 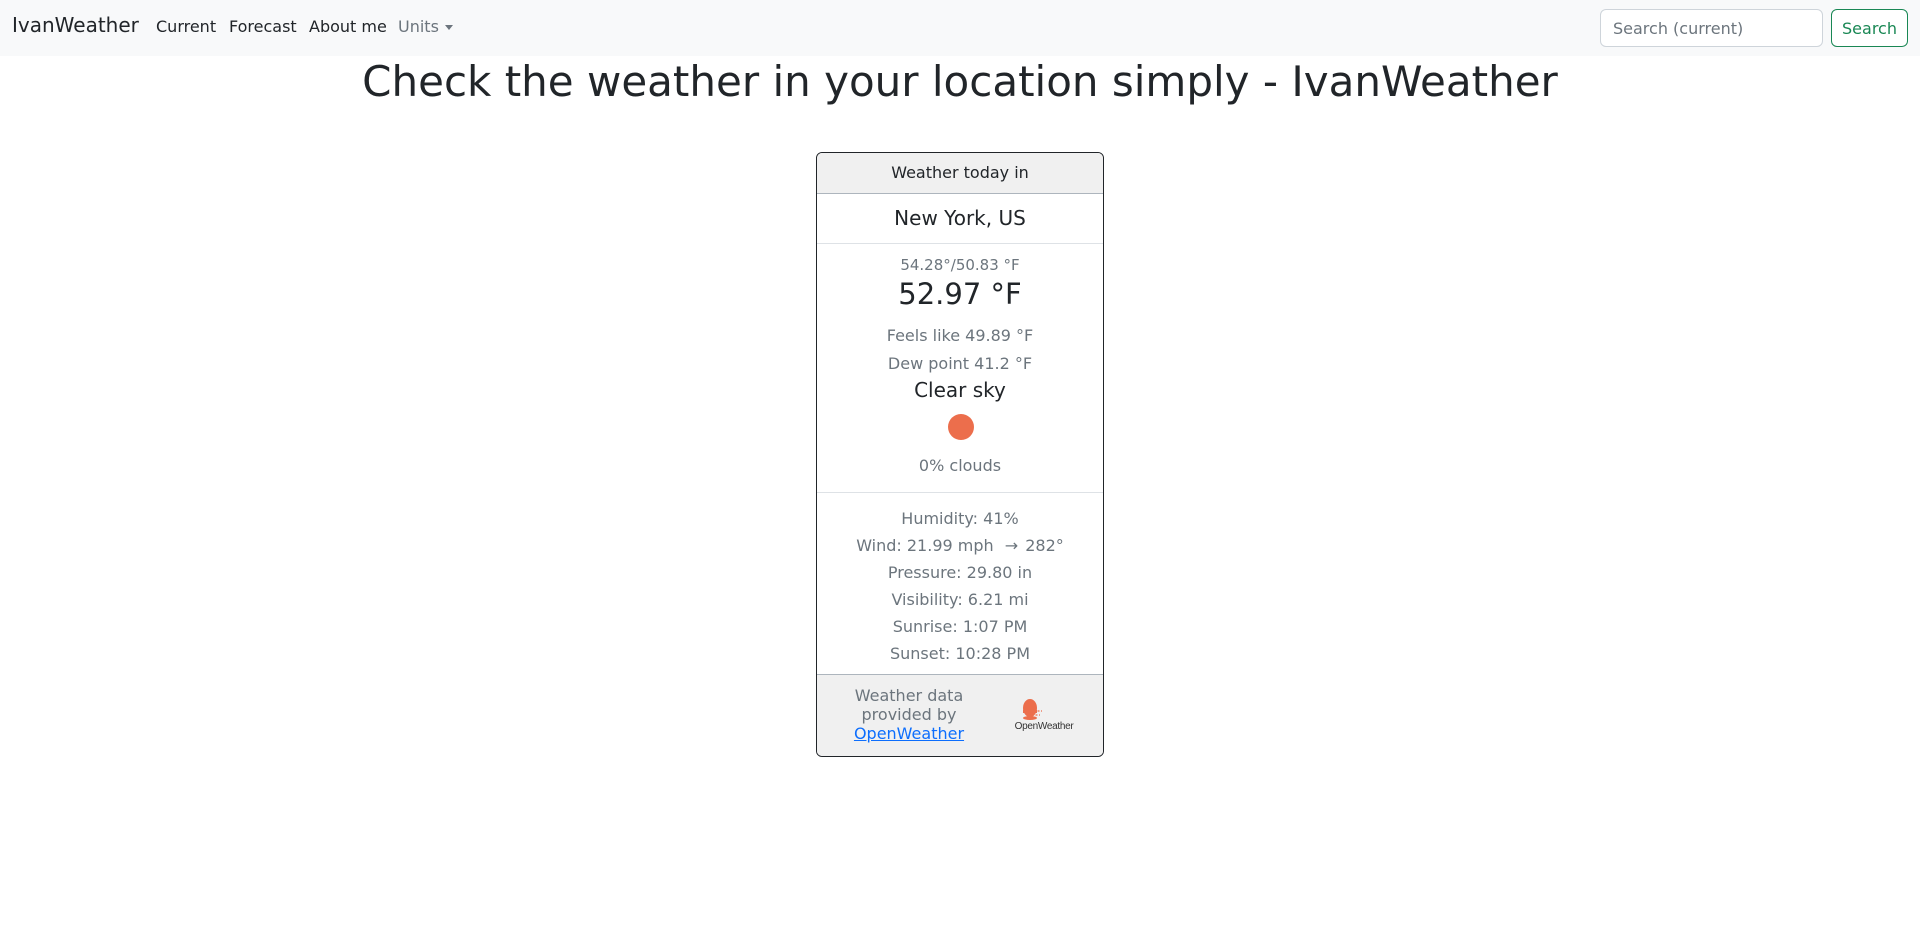 I want to click on attribution-text: Weather data provided by OpenWeather, so click(x=909, y=714).